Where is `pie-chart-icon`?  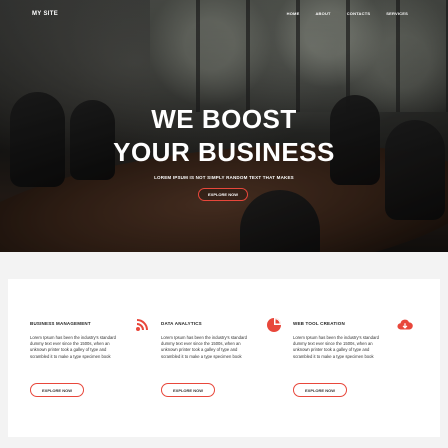 pie-chart-icon is located at coordinates (274, 325).